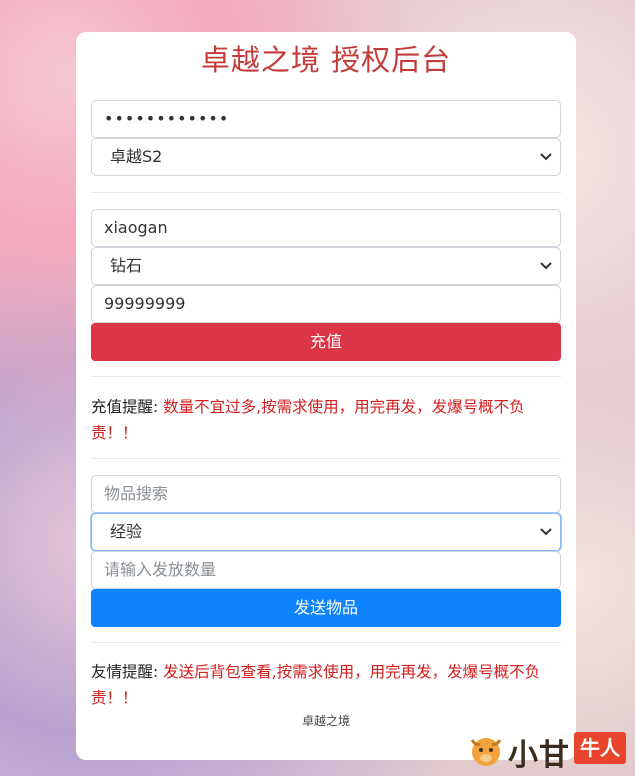 The height and width of the screenshot is (776, 635). What do you see at coordinates (326, 304) in the screenshot?
I see `amount-input: 99999999` at bounding box center [326, 304].